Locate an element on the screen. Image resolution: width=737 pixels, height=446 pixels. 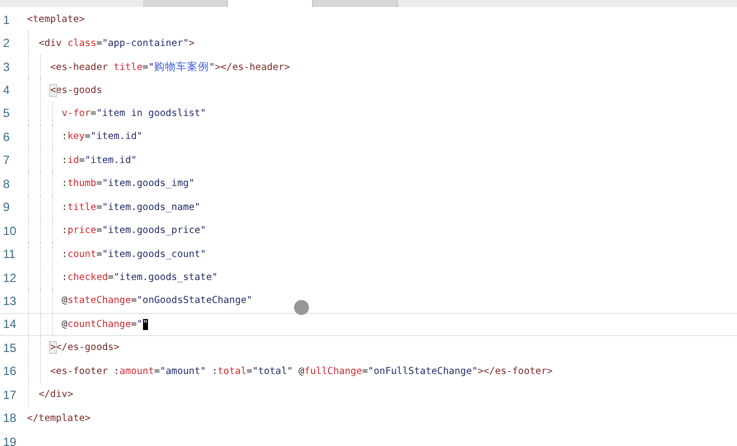
code-text: @countChange="" is located at coordinates (104, 324).